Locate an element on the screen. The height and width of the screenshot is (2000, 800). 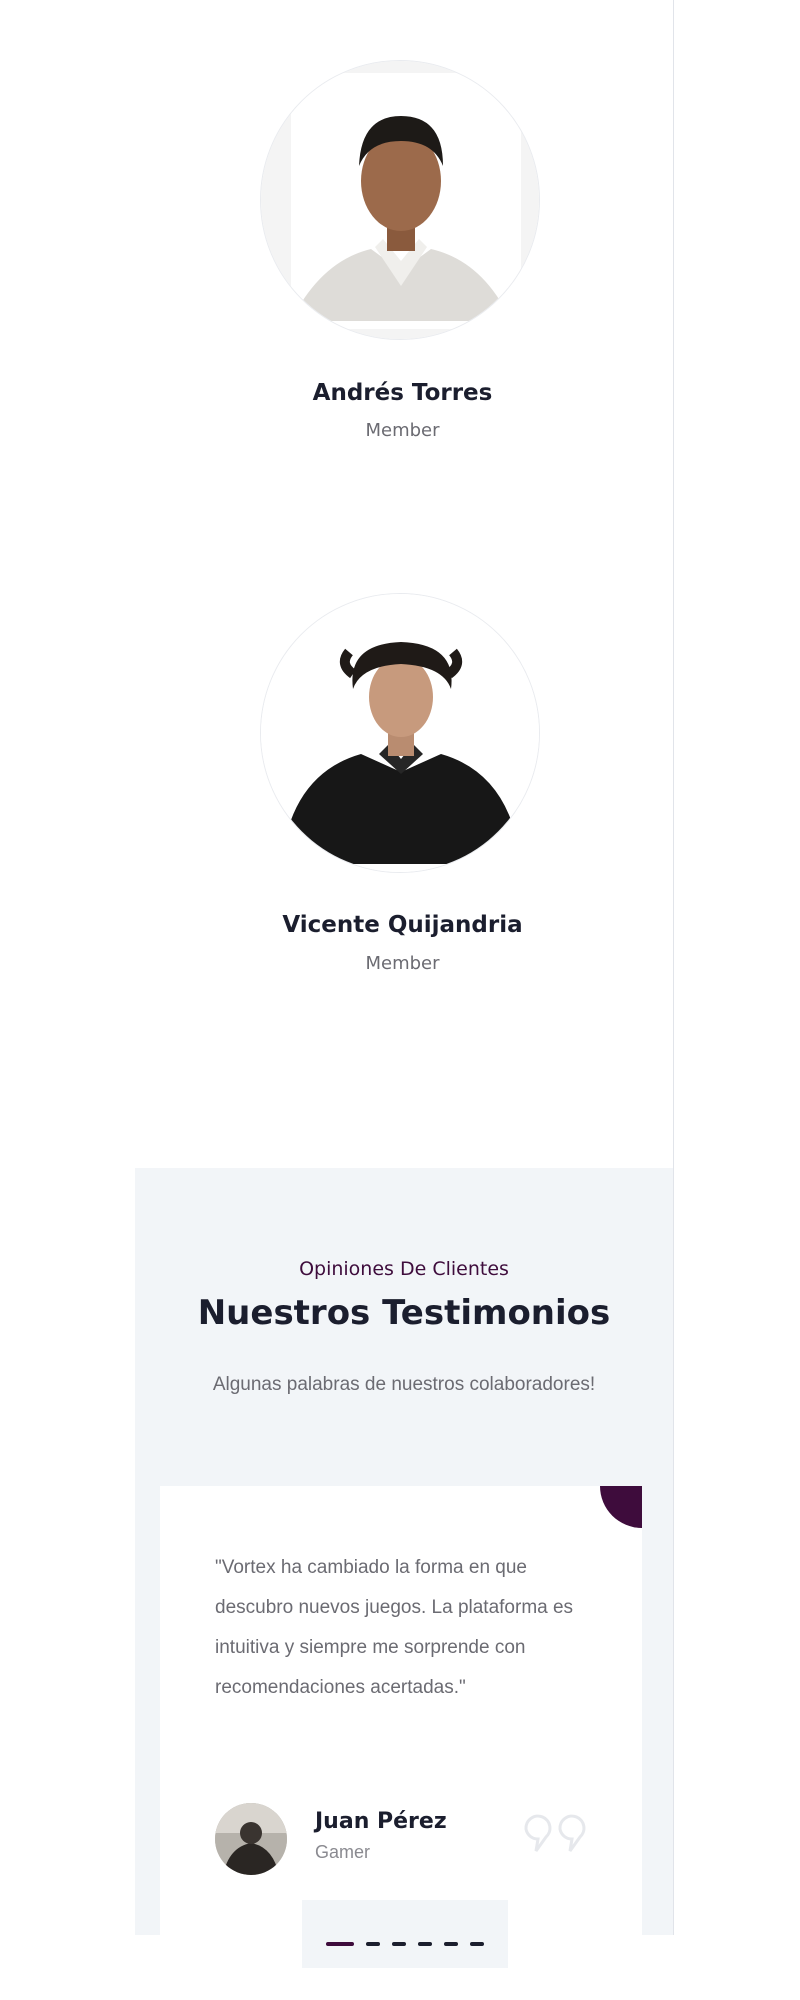
member-avatar-vicente is located at coordinates (400, 733).